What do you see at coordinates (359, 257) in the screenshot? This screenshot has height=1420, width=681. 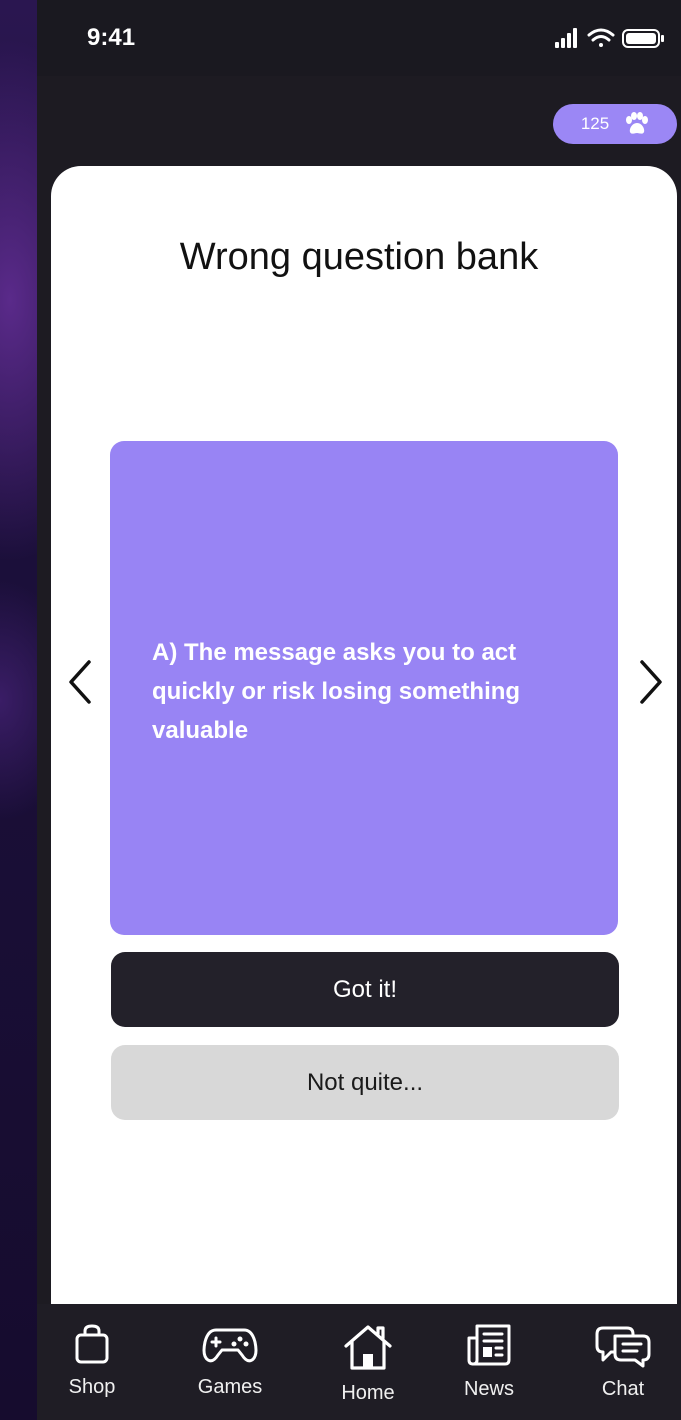 I see `page-title: Wrong question bank` at bounding box center [359, 257].